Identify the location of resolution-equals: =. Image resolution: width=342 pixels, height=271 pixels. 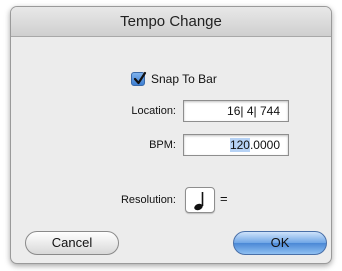
(224, 198).